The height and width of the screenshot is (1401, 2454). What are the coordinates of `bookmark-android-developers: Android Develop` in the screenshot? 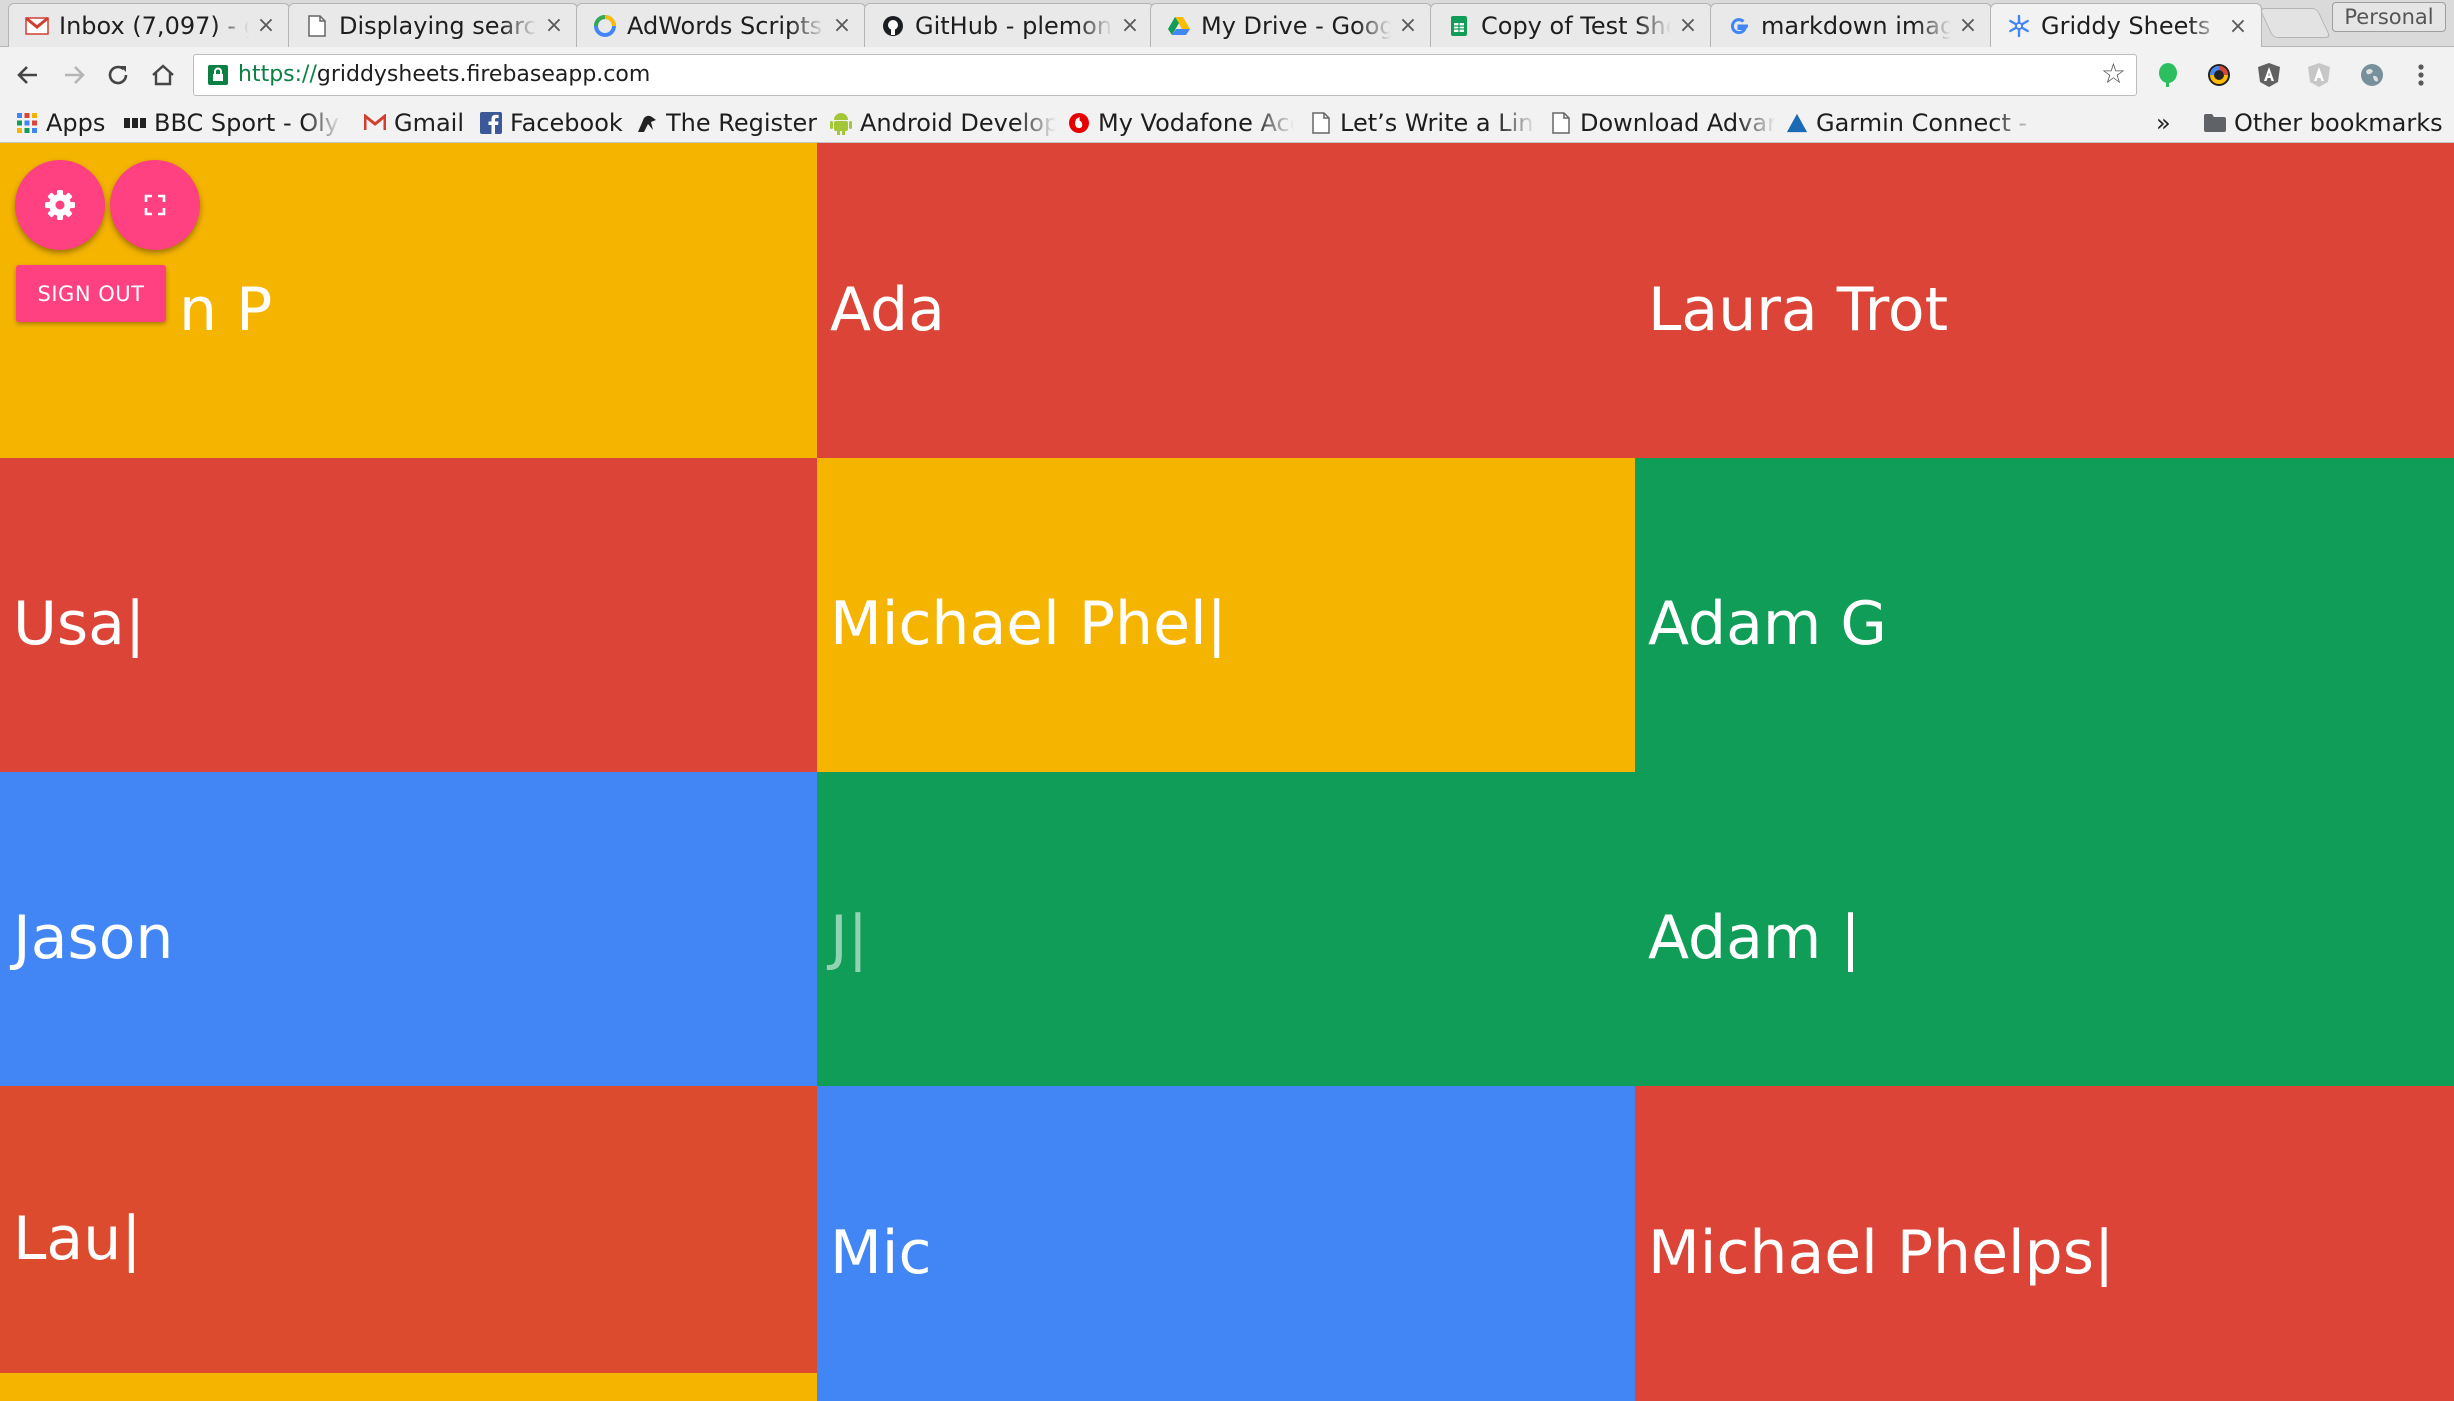 It's located at (943, 123).